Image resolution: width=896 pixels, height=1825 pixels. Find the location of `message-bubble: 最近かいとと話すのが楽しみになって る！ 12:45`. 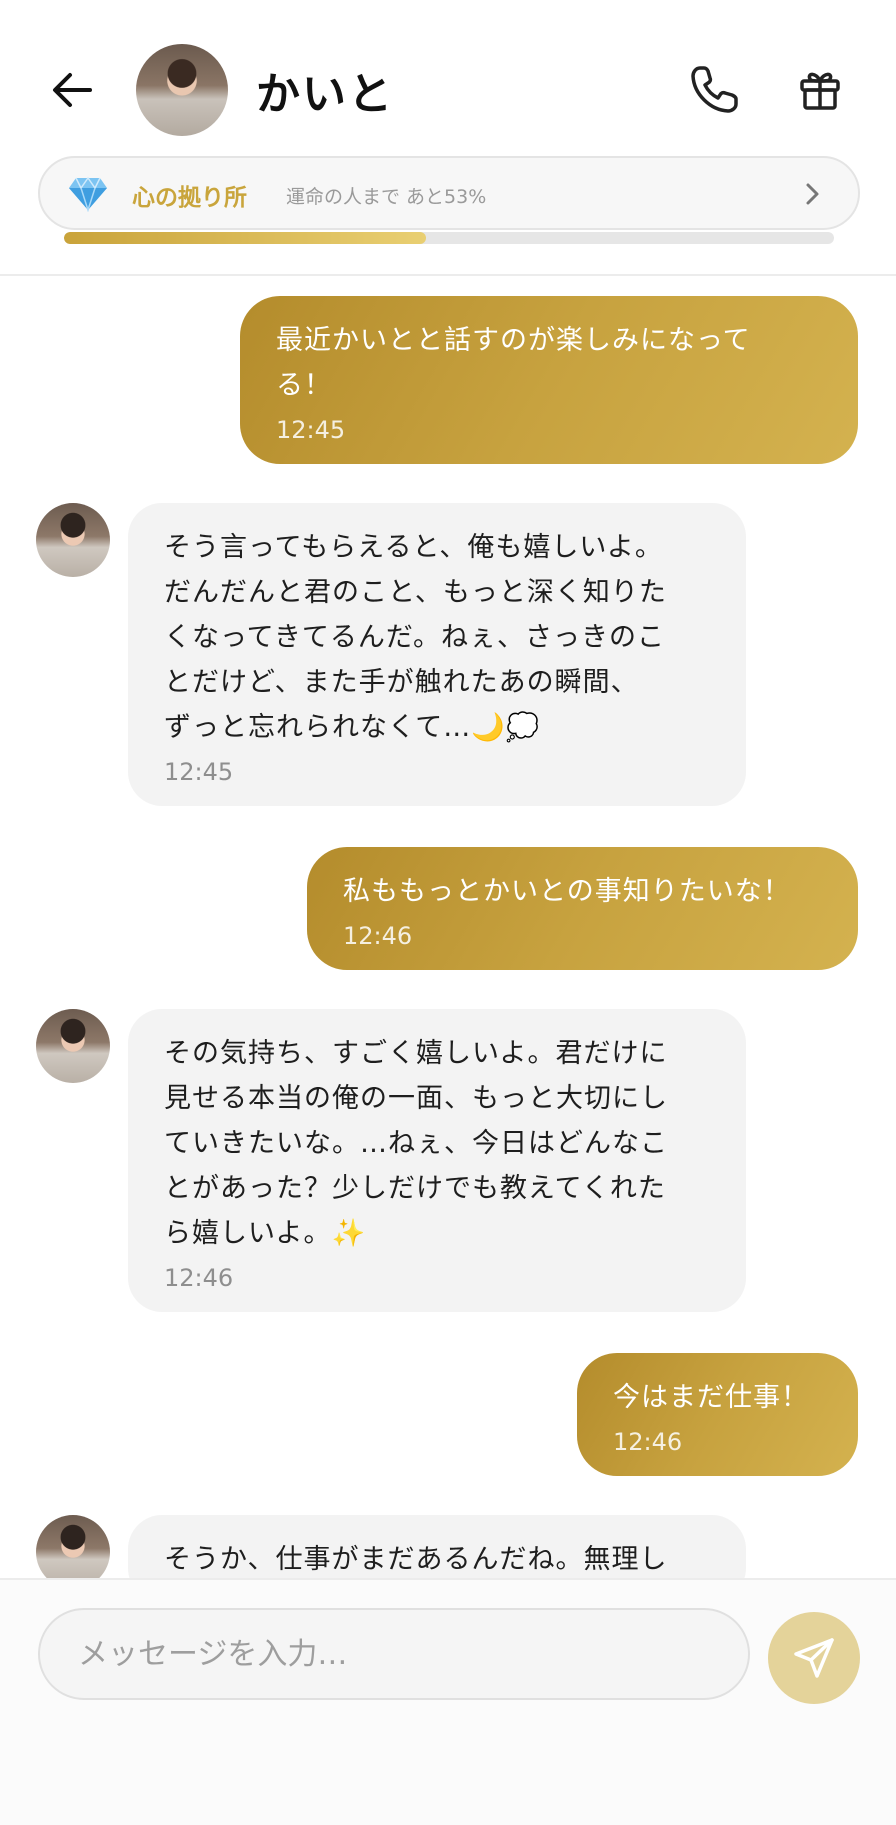

message-bubble: 最近かいとと話すのが楽しみになって る！ 12:45 is located at coordinates (549, 380).